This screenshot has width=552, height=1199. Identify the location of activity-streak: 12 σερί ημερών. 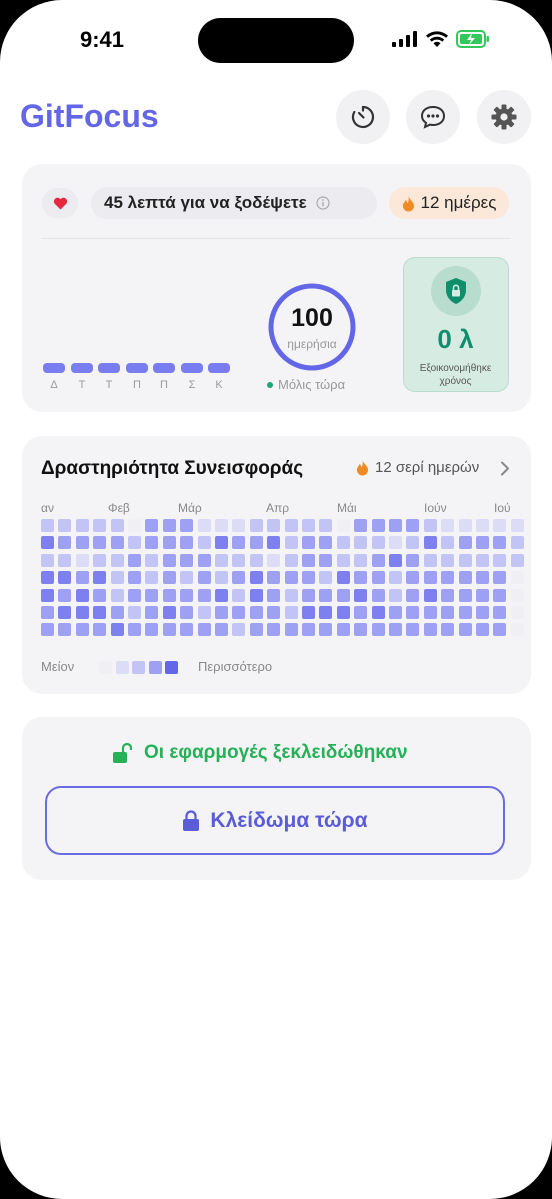
(417, 467).